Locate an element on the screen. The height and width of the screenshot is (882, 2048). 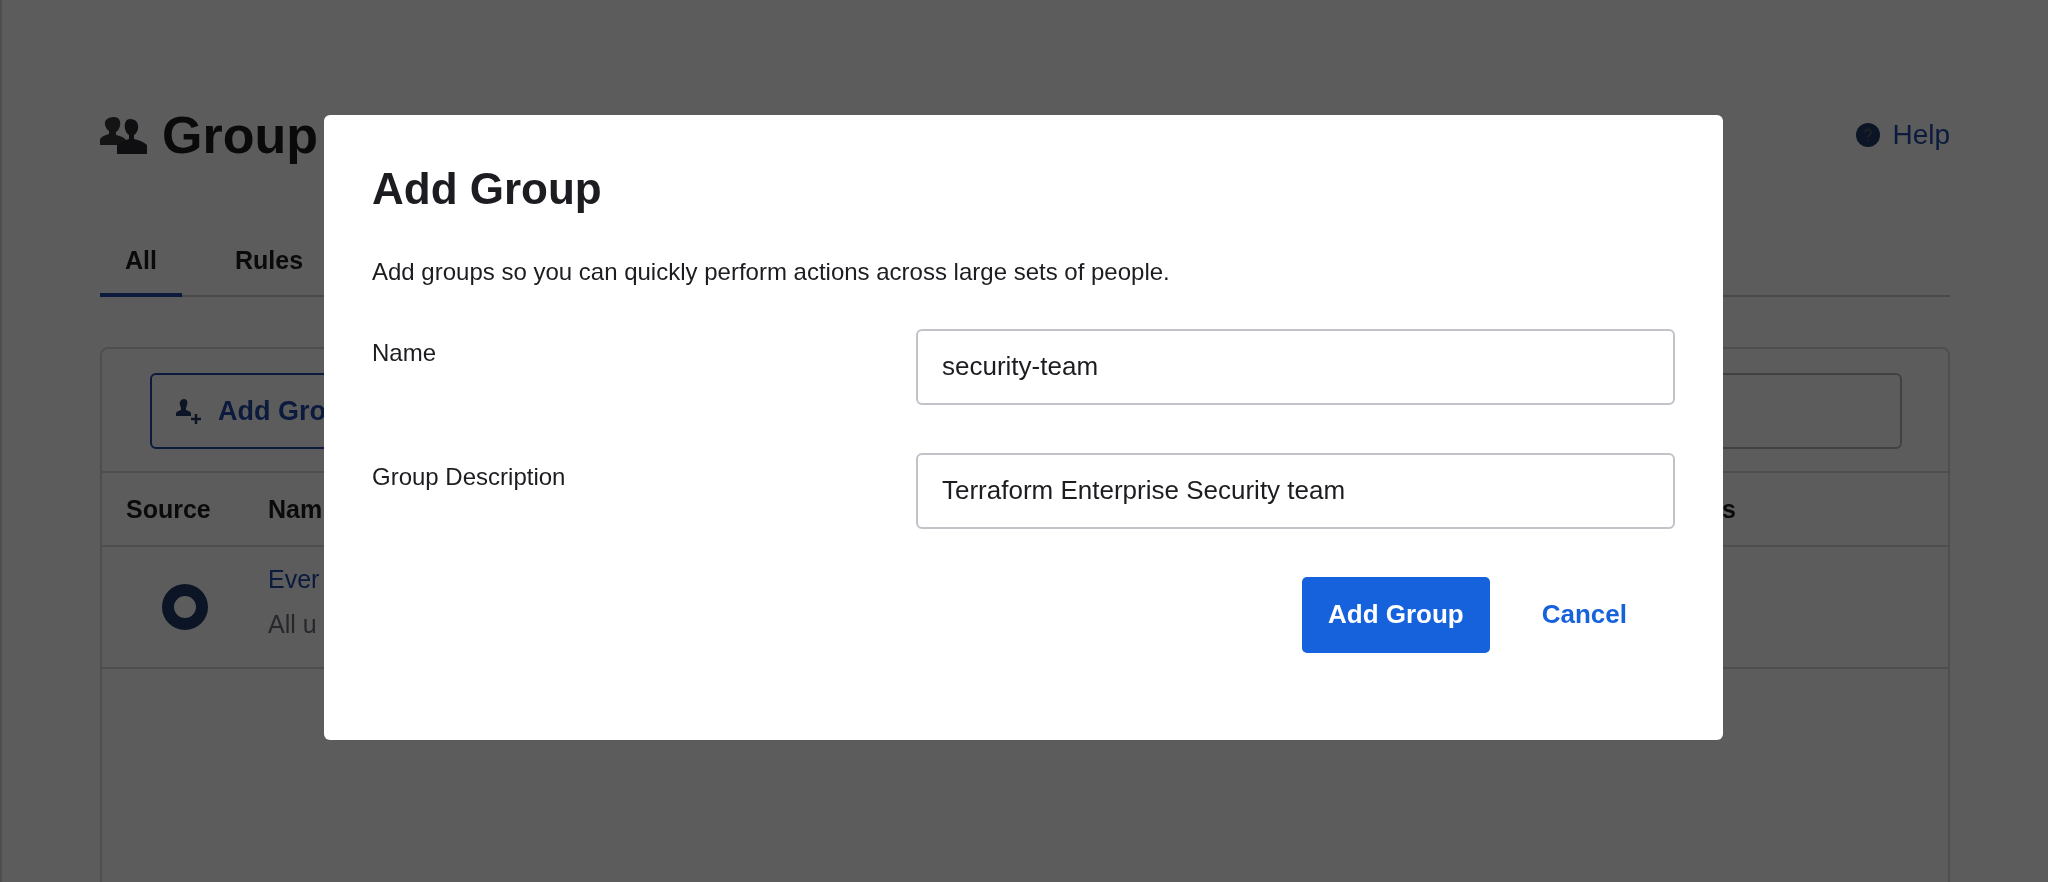
input-field: security-team is located at coordinates (1295, 366).